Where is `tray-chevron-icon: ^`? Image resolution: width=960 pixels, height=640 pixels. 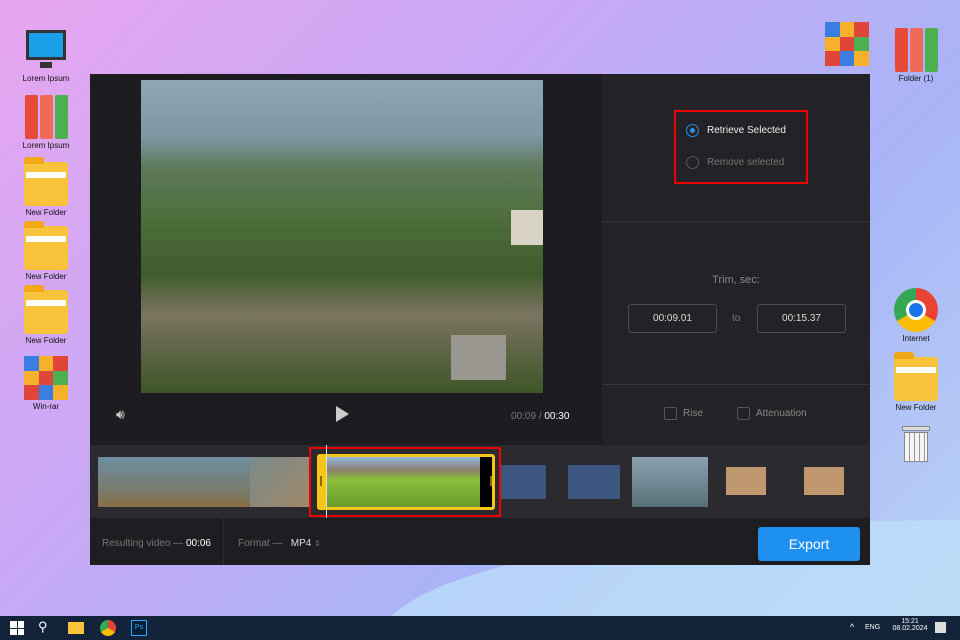
tray-chevron-icon: ^ is located at coordinates (852, 627).